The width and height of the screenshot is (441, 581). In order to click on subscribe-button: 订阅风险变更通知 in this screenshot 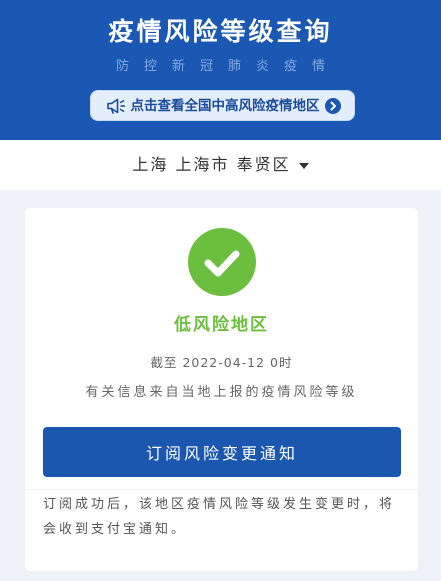, I will do `click(222, 452)`.